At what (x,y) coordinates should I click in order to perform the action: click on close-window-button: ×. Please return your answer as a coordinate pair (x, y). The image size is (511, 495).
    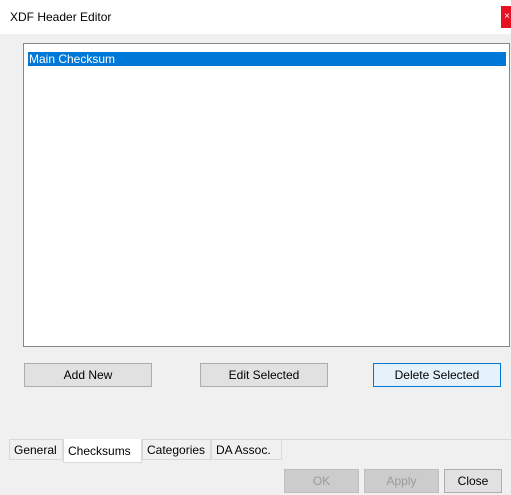
    Looking at the image, I should click on (506, 17).